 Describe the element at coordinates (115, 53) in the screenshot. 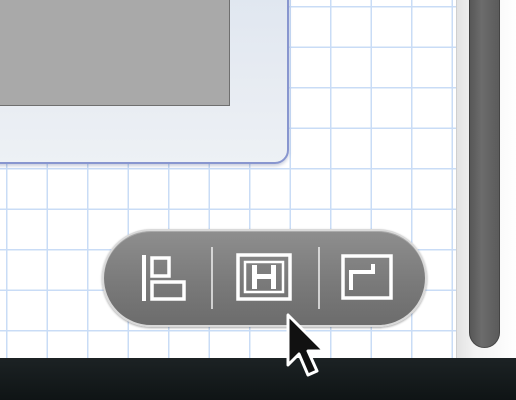

I see `panel-content-view` at that location.